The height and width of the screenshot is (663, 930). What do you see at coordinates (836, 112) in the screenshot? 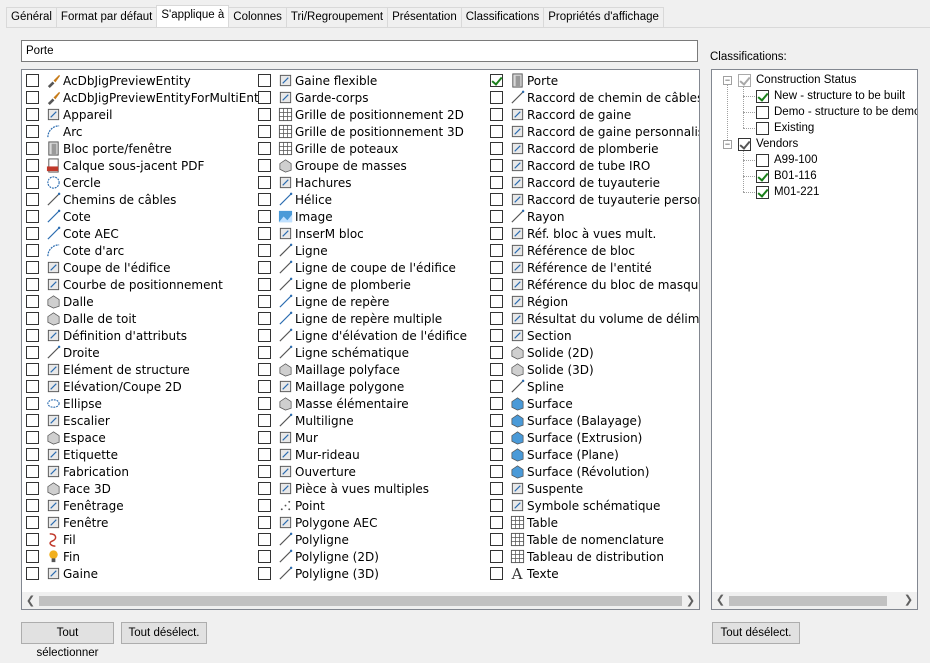
I see `tree-item: Demo - structure to be demolished` at bounding box center [836, 112].